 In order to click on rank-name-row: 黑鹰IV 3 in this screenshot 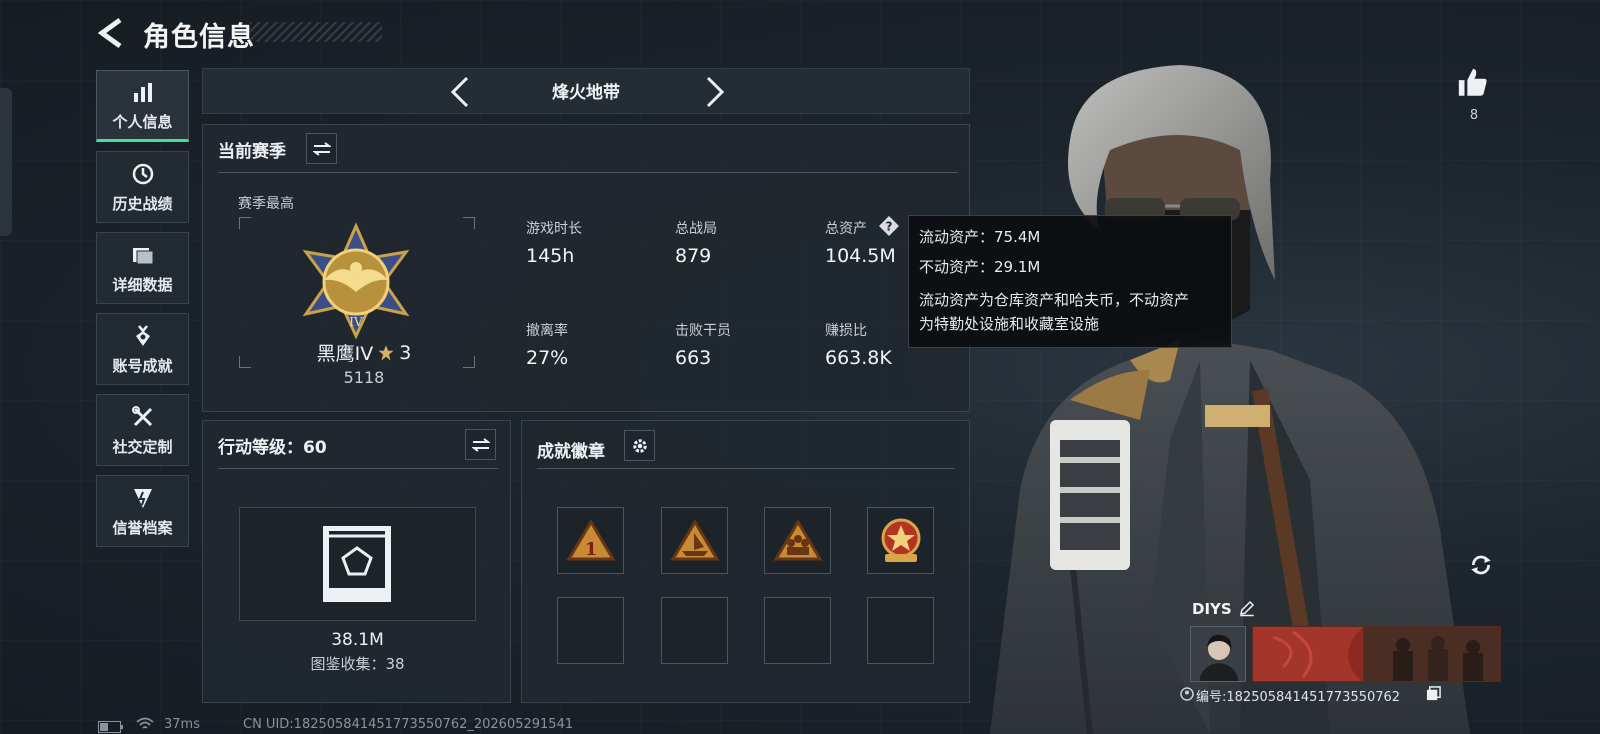, I will do `click(364, 352)`.